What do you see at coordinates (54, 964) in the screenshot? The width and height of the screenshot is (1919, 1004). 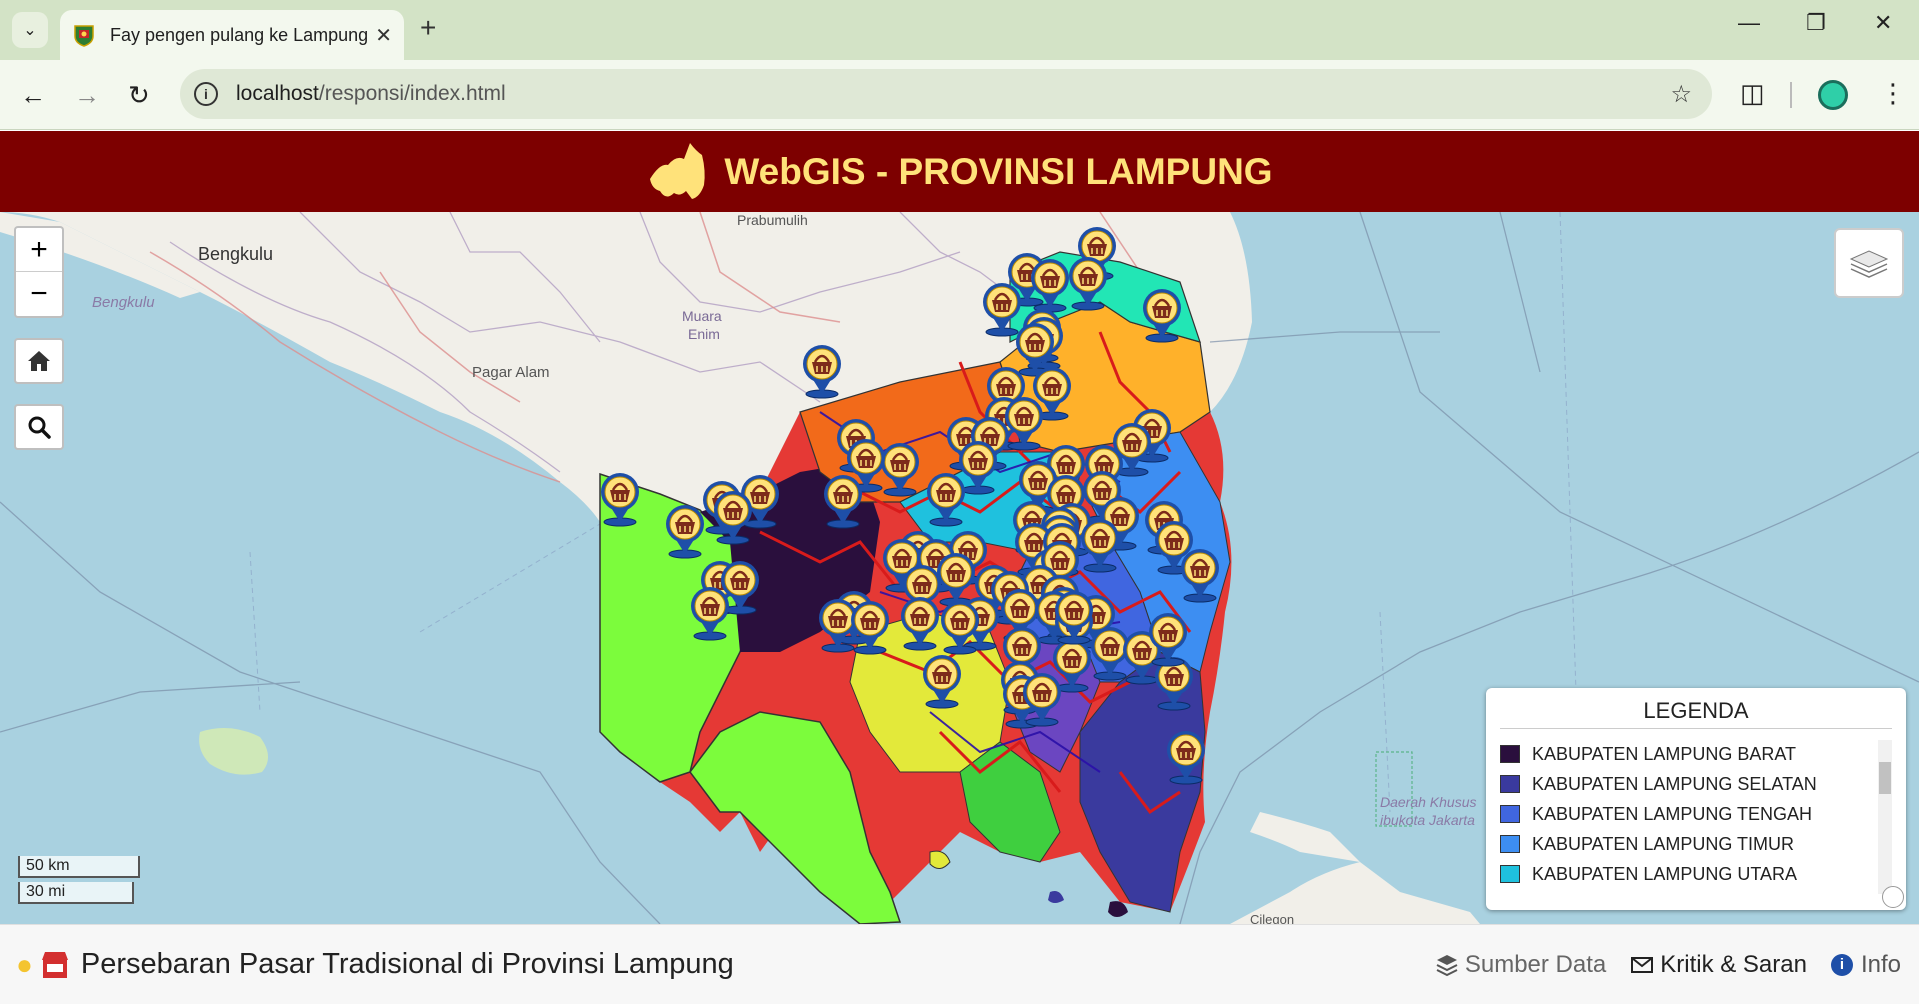 I see `store-icon` at bounding box center [54, 964].